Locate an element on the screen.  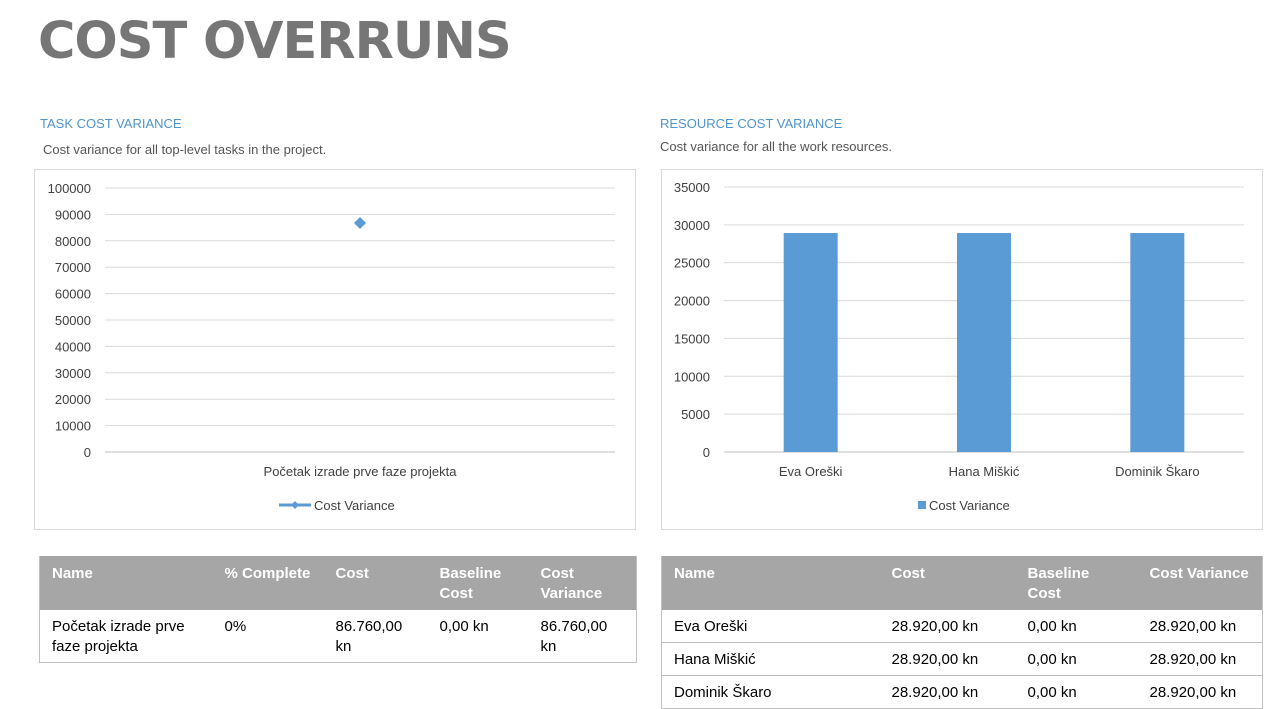
y-tick-label: 25000 is located at coordinates (692, 263).